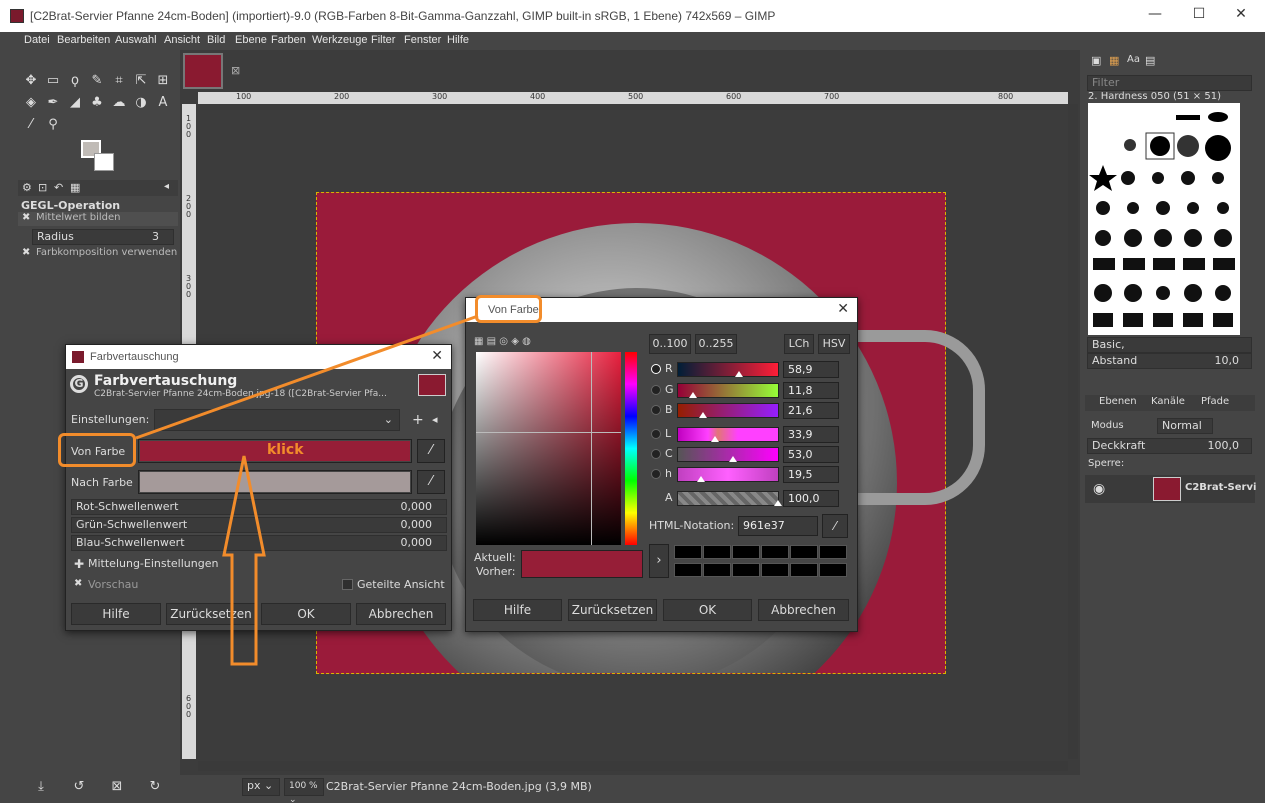 The height and width of the screenshot is (803, 1265). Describe the element at coordinates (307, 377) in the screenshot. I see `annotation-connector-line` at that location.